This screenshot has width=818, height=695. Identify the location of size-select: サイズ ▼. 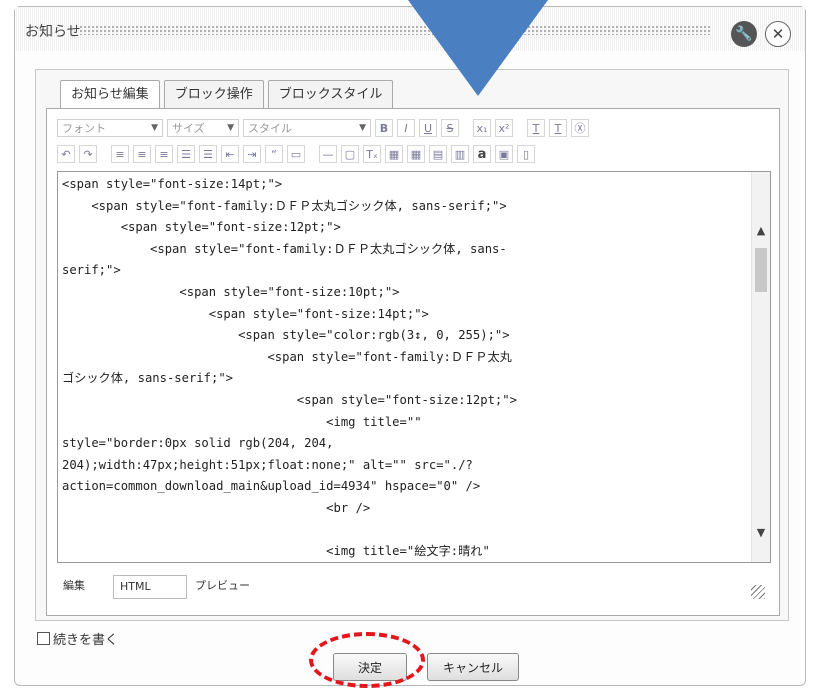
(203, 128).